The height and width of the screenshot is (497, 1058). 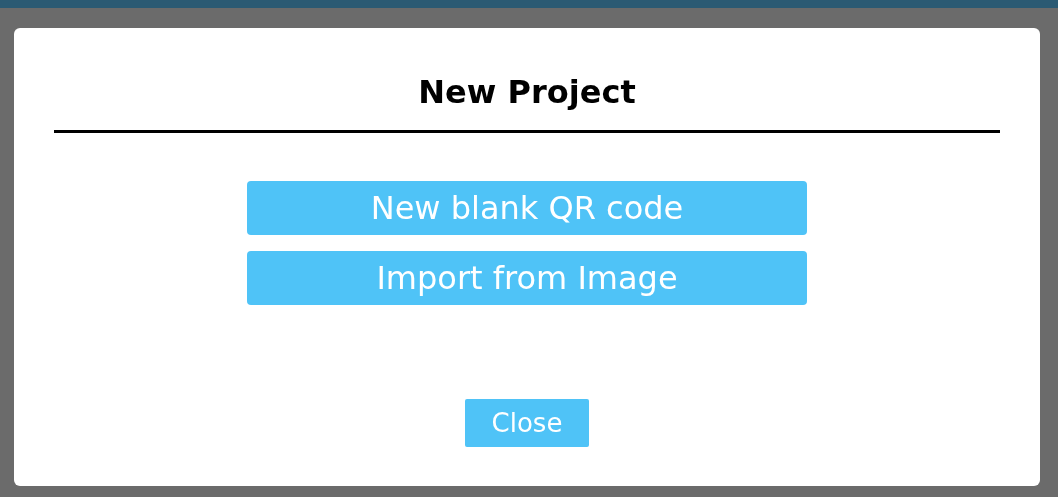 What do you see at coordinates (527, 208) in the screenshot?
I see `option-button: New blank QR code` at bounding box center [527, 208].